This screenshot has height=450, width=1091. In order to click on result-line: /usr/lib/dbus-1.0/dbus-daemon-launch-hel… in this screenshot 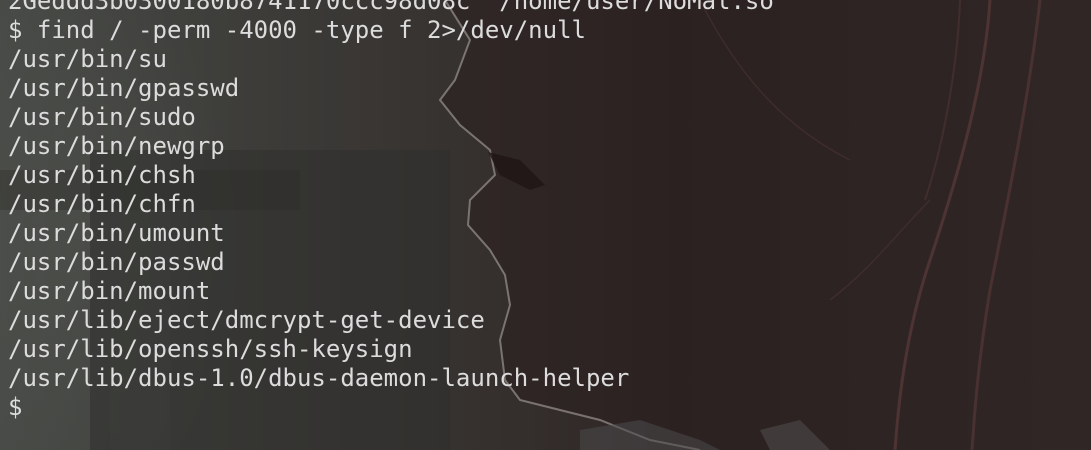, I will do `click(319, 378)`.